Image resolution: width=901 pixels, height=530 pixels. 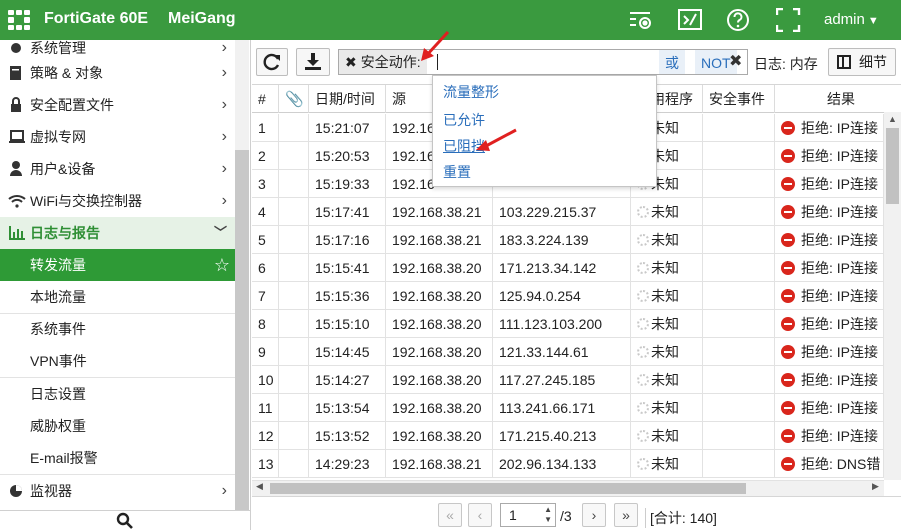 I want to click on sidebar-item-security-profiles: 安全配置文件 ›, so click(x=117, y=105).